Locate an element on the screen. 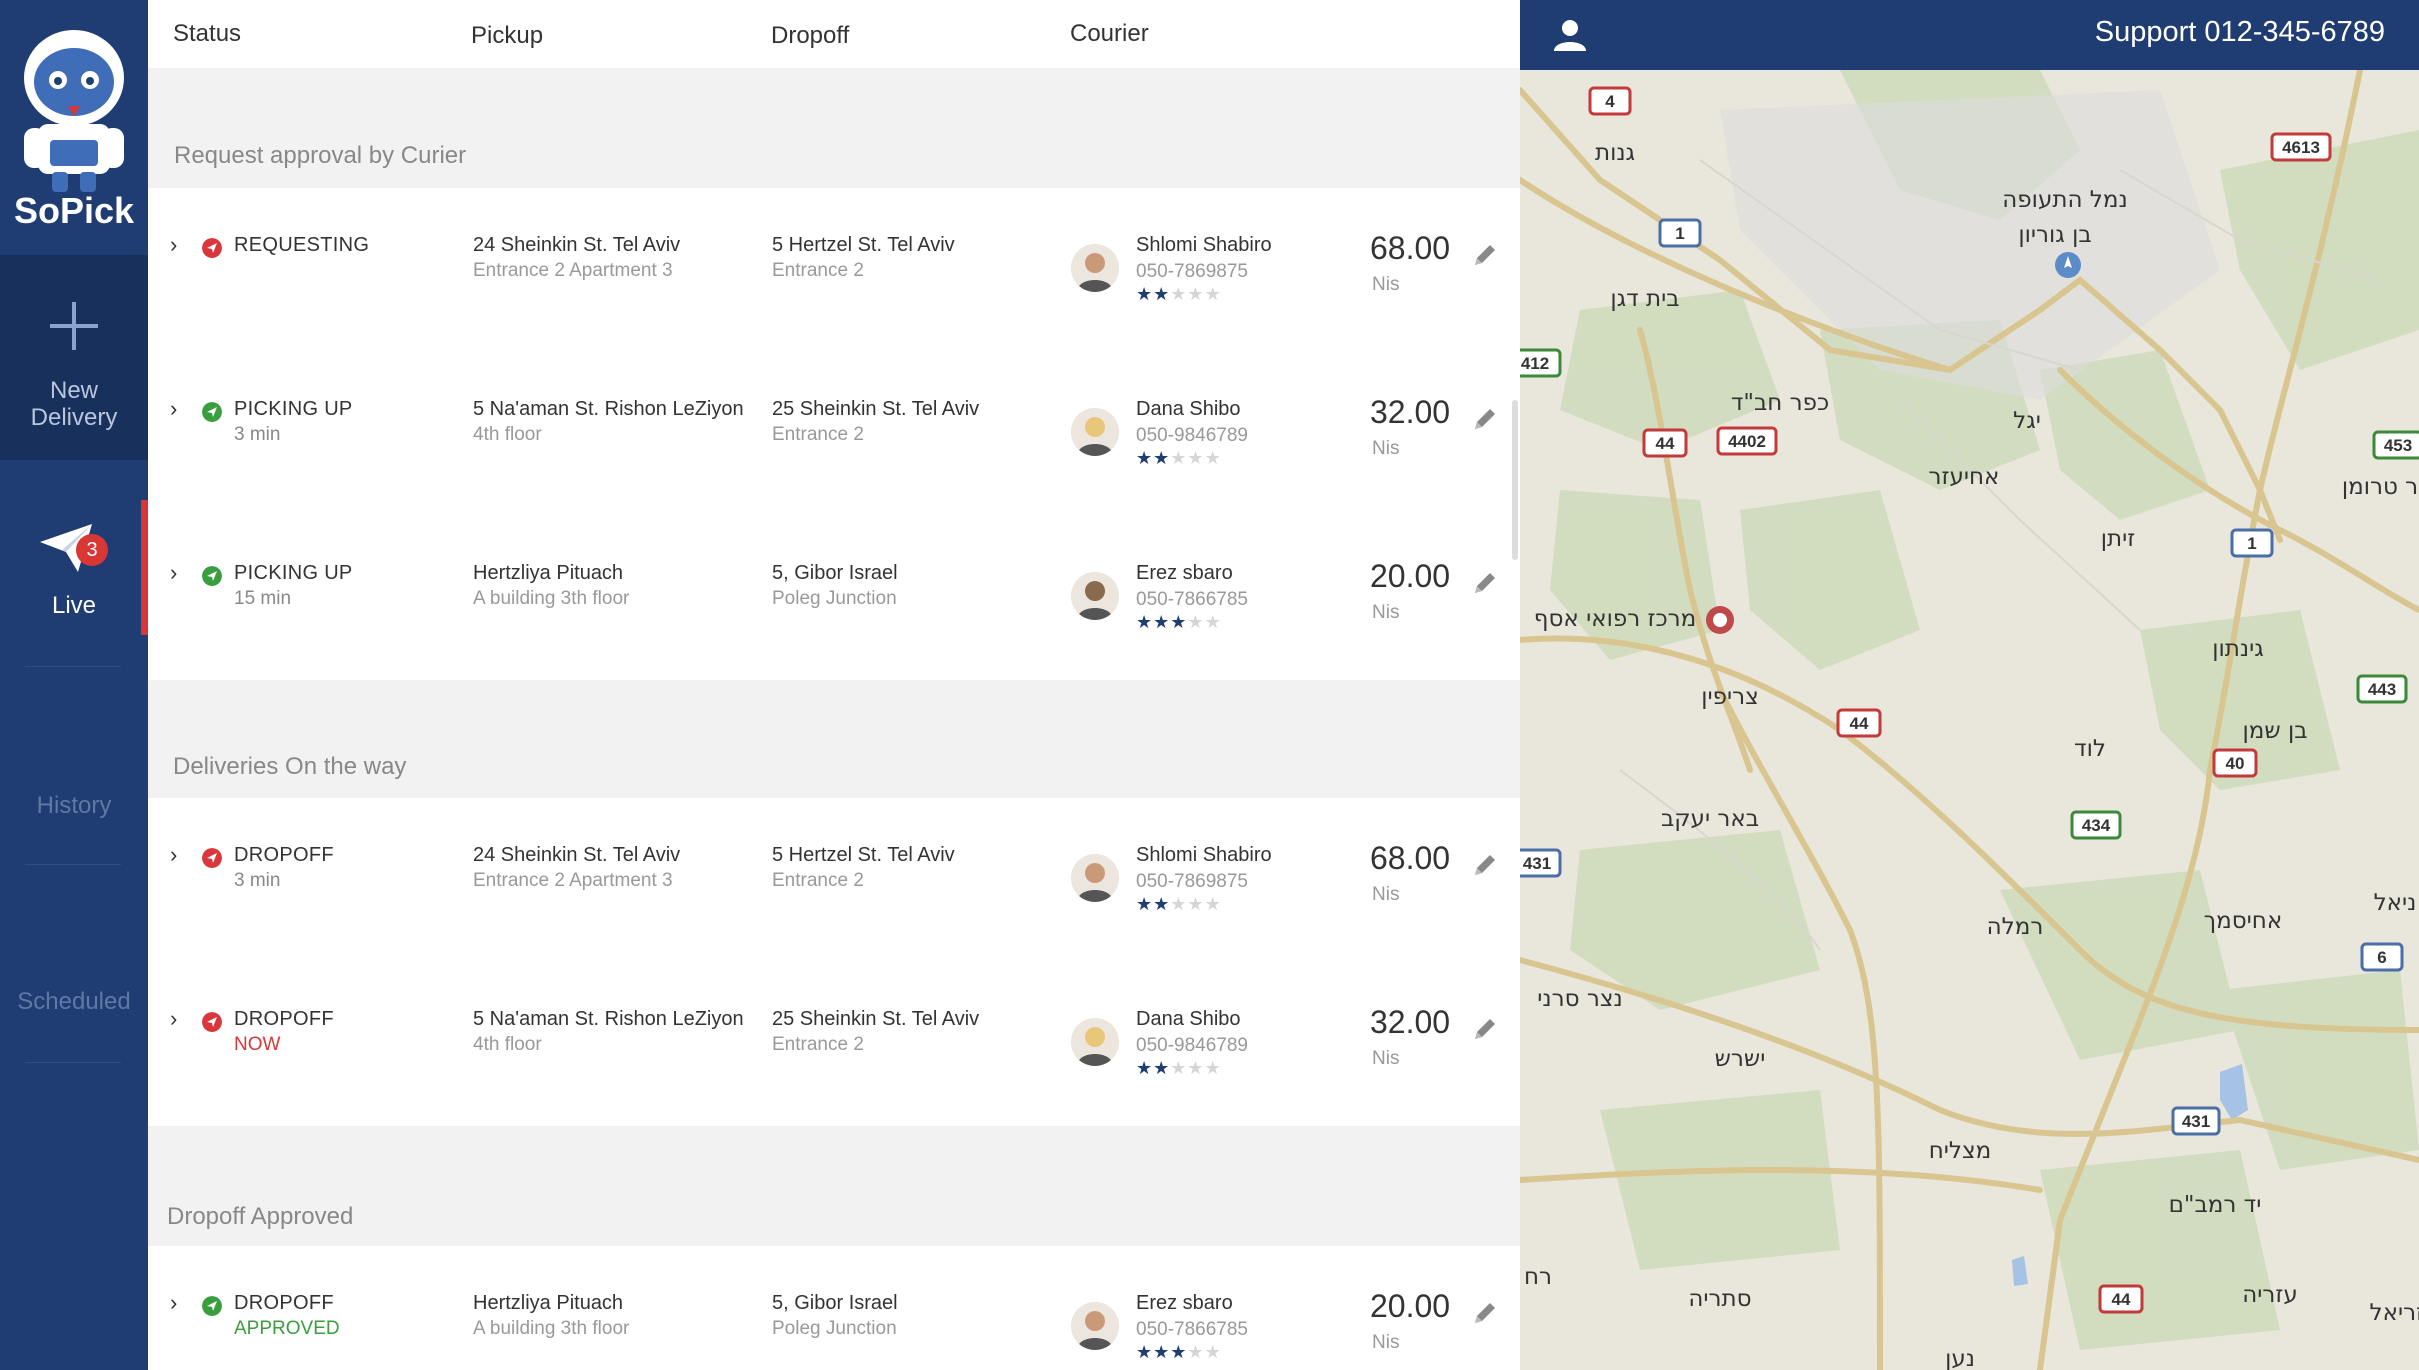 The width and height of the screenshot is (2419, 1370). map-label: יד רמב"ם is located at coordinates (2215, 1205).